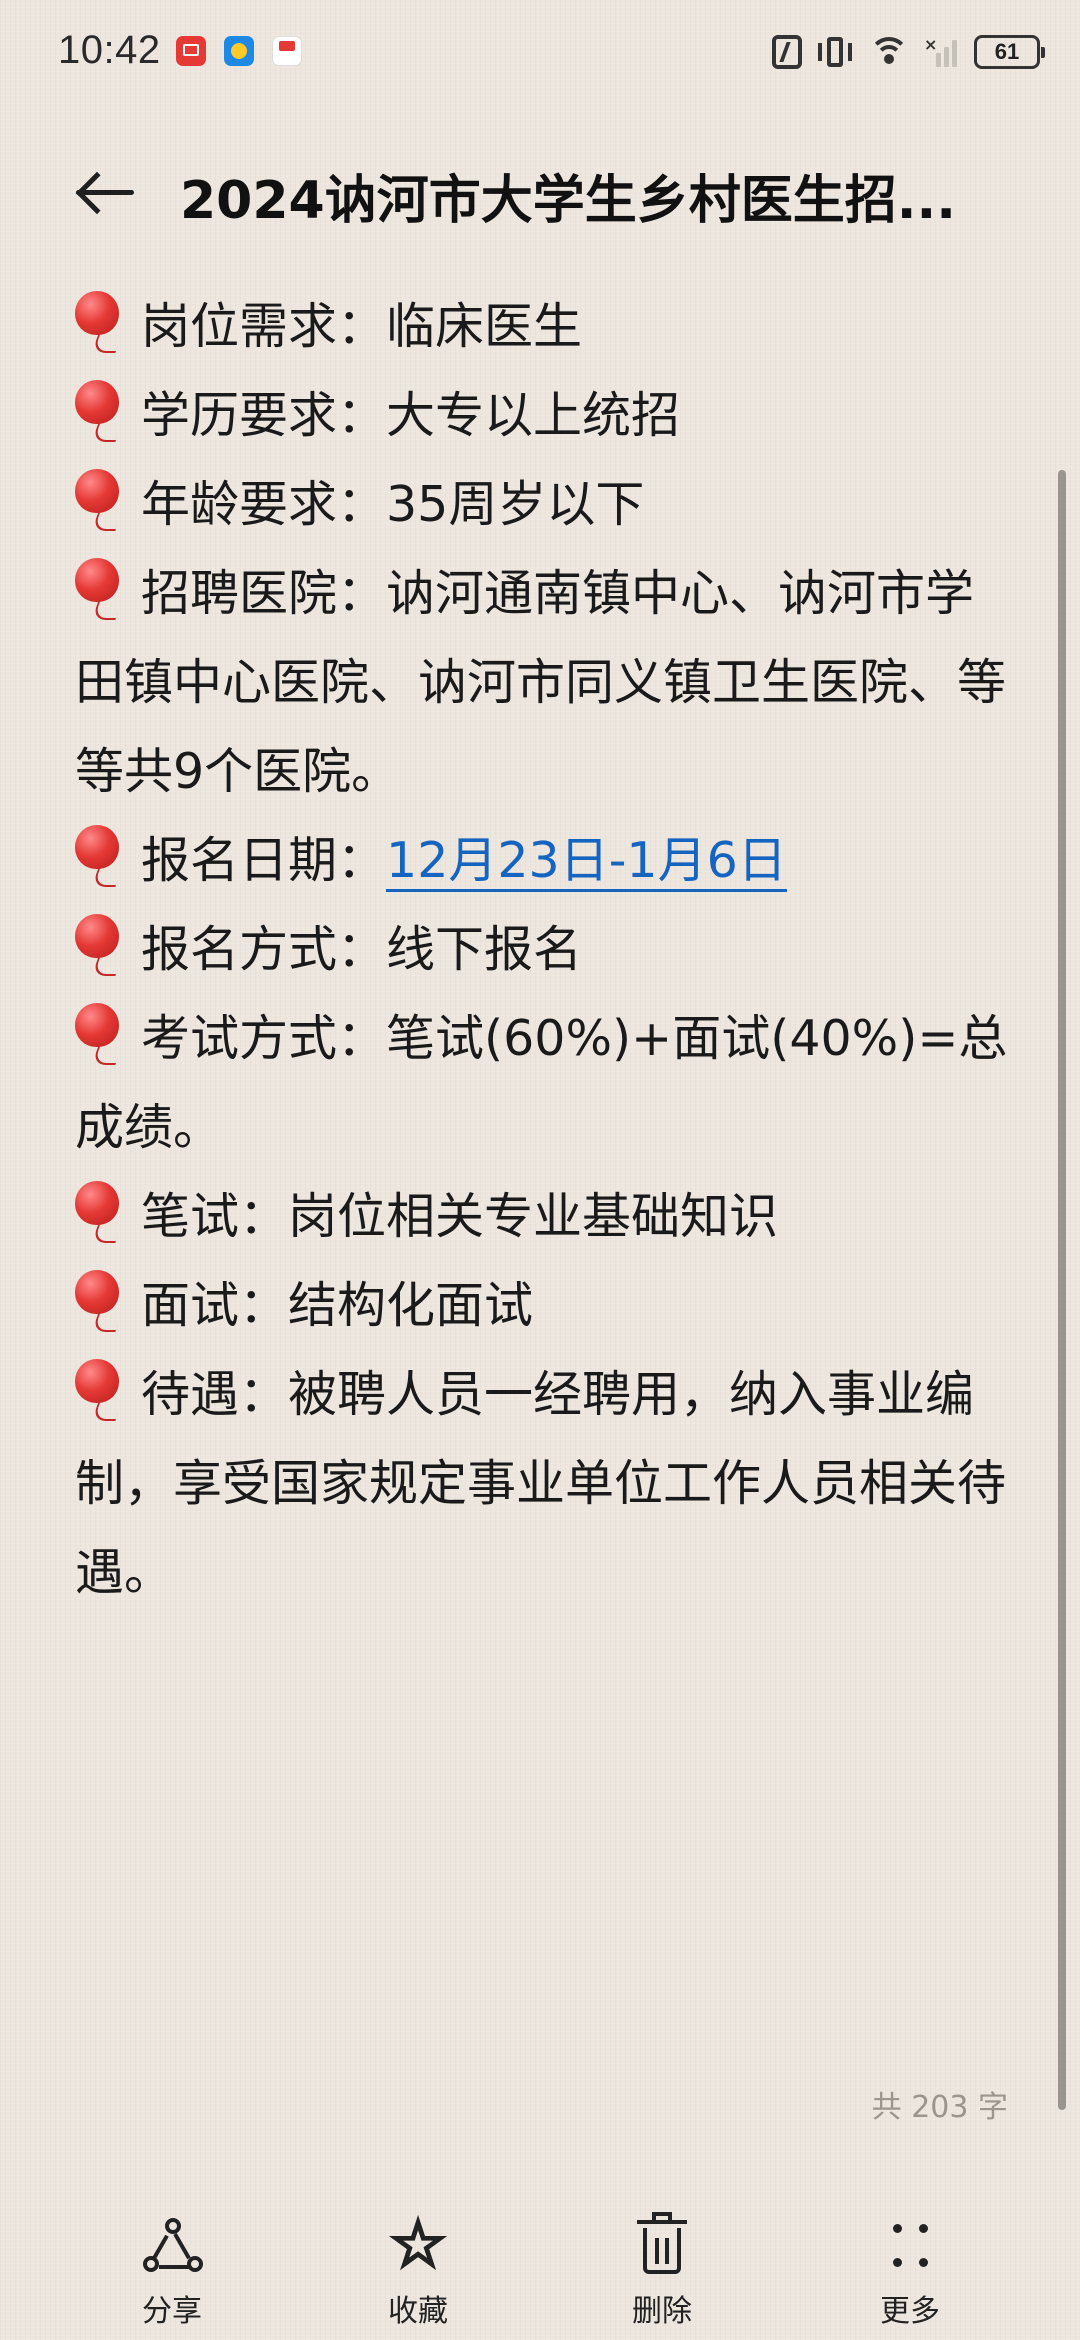  What do you see at coordinates (362, 326) in the screenshot?
I see `paragraph-text: 岗位需求：临床医生` at bounding box center [362, 326].